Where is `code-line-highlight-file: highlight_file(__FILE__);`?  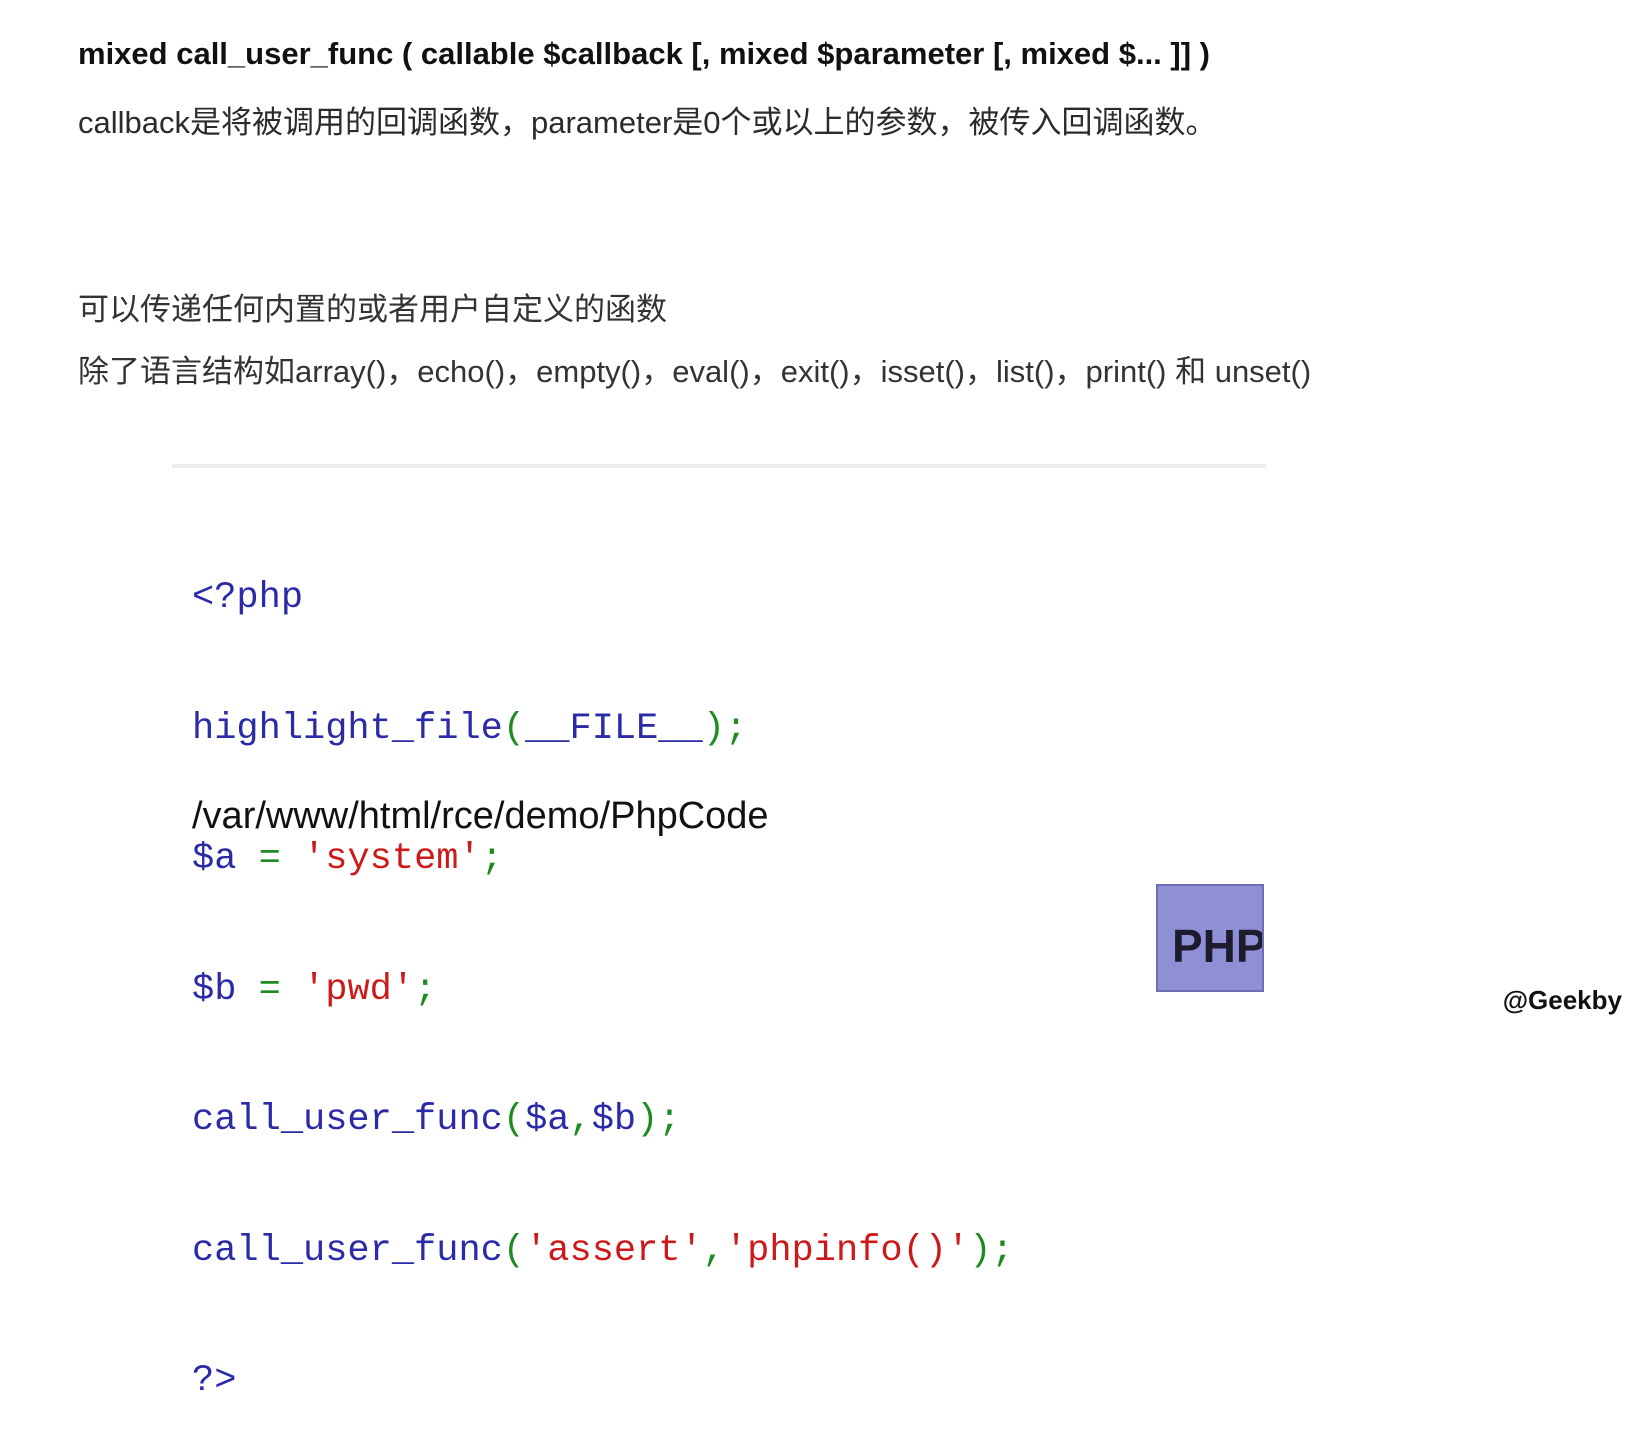 code-line-highlight-file: highlight_file(__FILE__); is located at coordinates (603, 730).